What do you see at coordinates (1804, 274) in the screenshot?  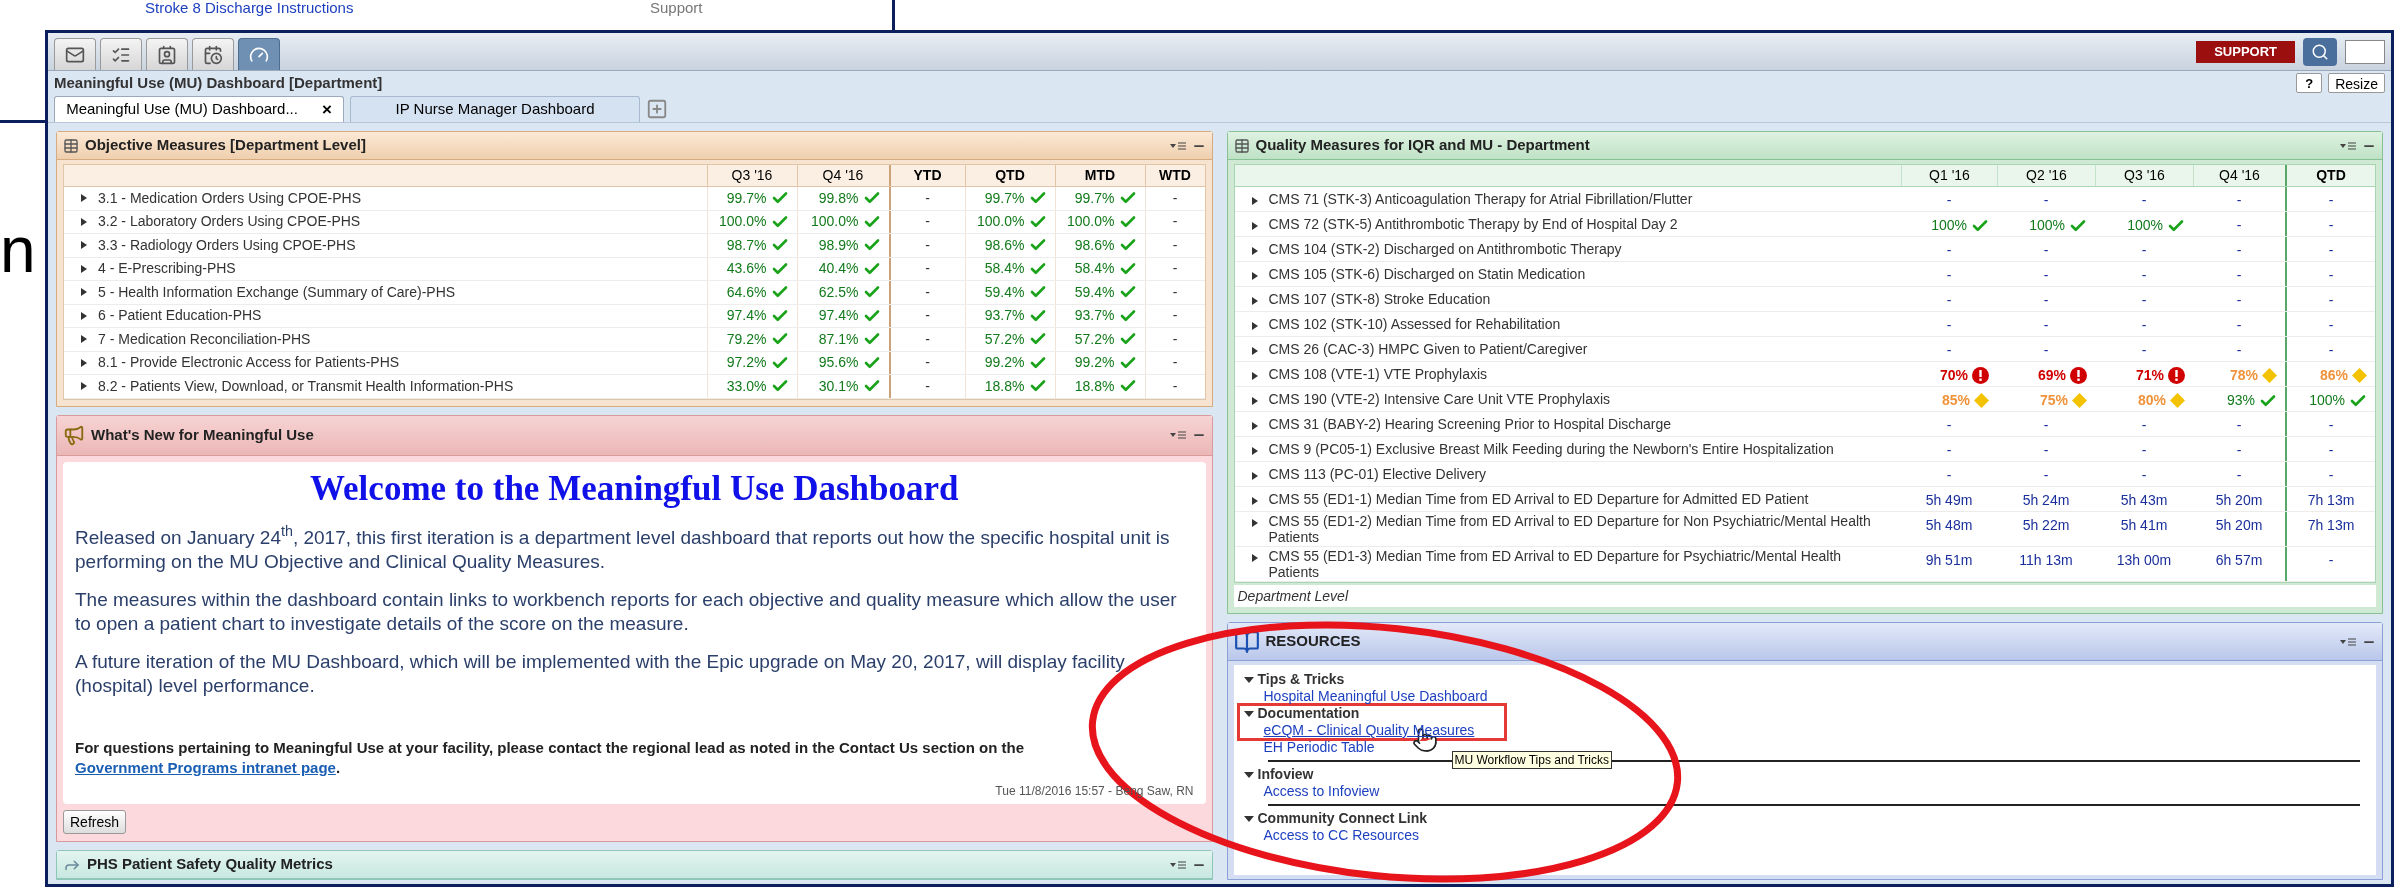 I see `table-row: CMS 105 (STK-6) Discharged on Statin Medication - - - - -` at bounding box center [1804, 274].